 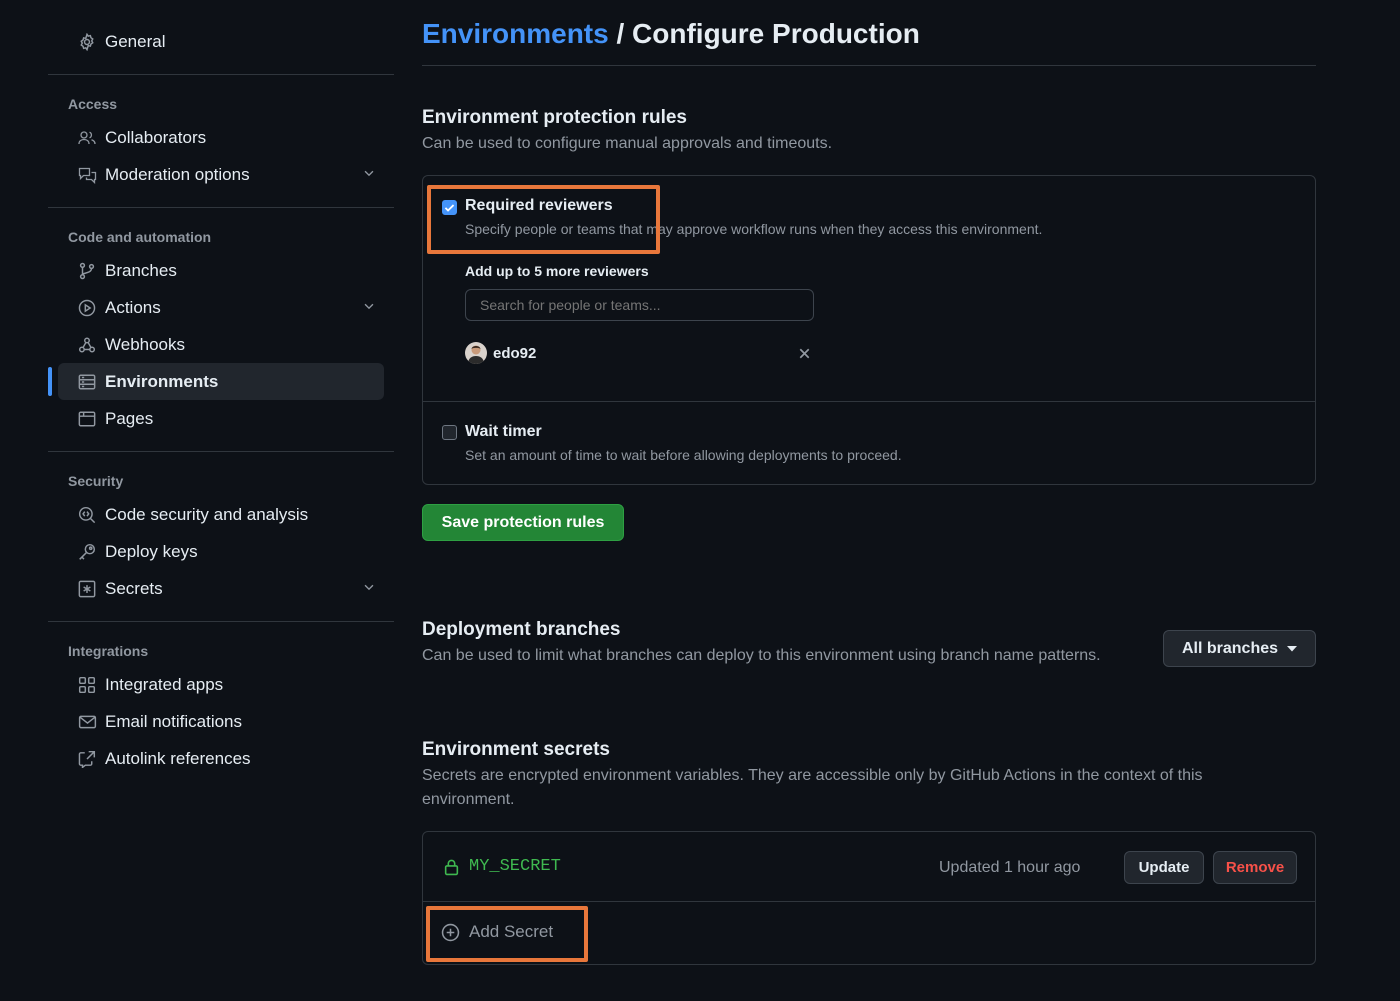 What do you see at coordinates (93, 104) in the screenshot?
I see `group-title-access: Access` at bounding box center [93, 104].